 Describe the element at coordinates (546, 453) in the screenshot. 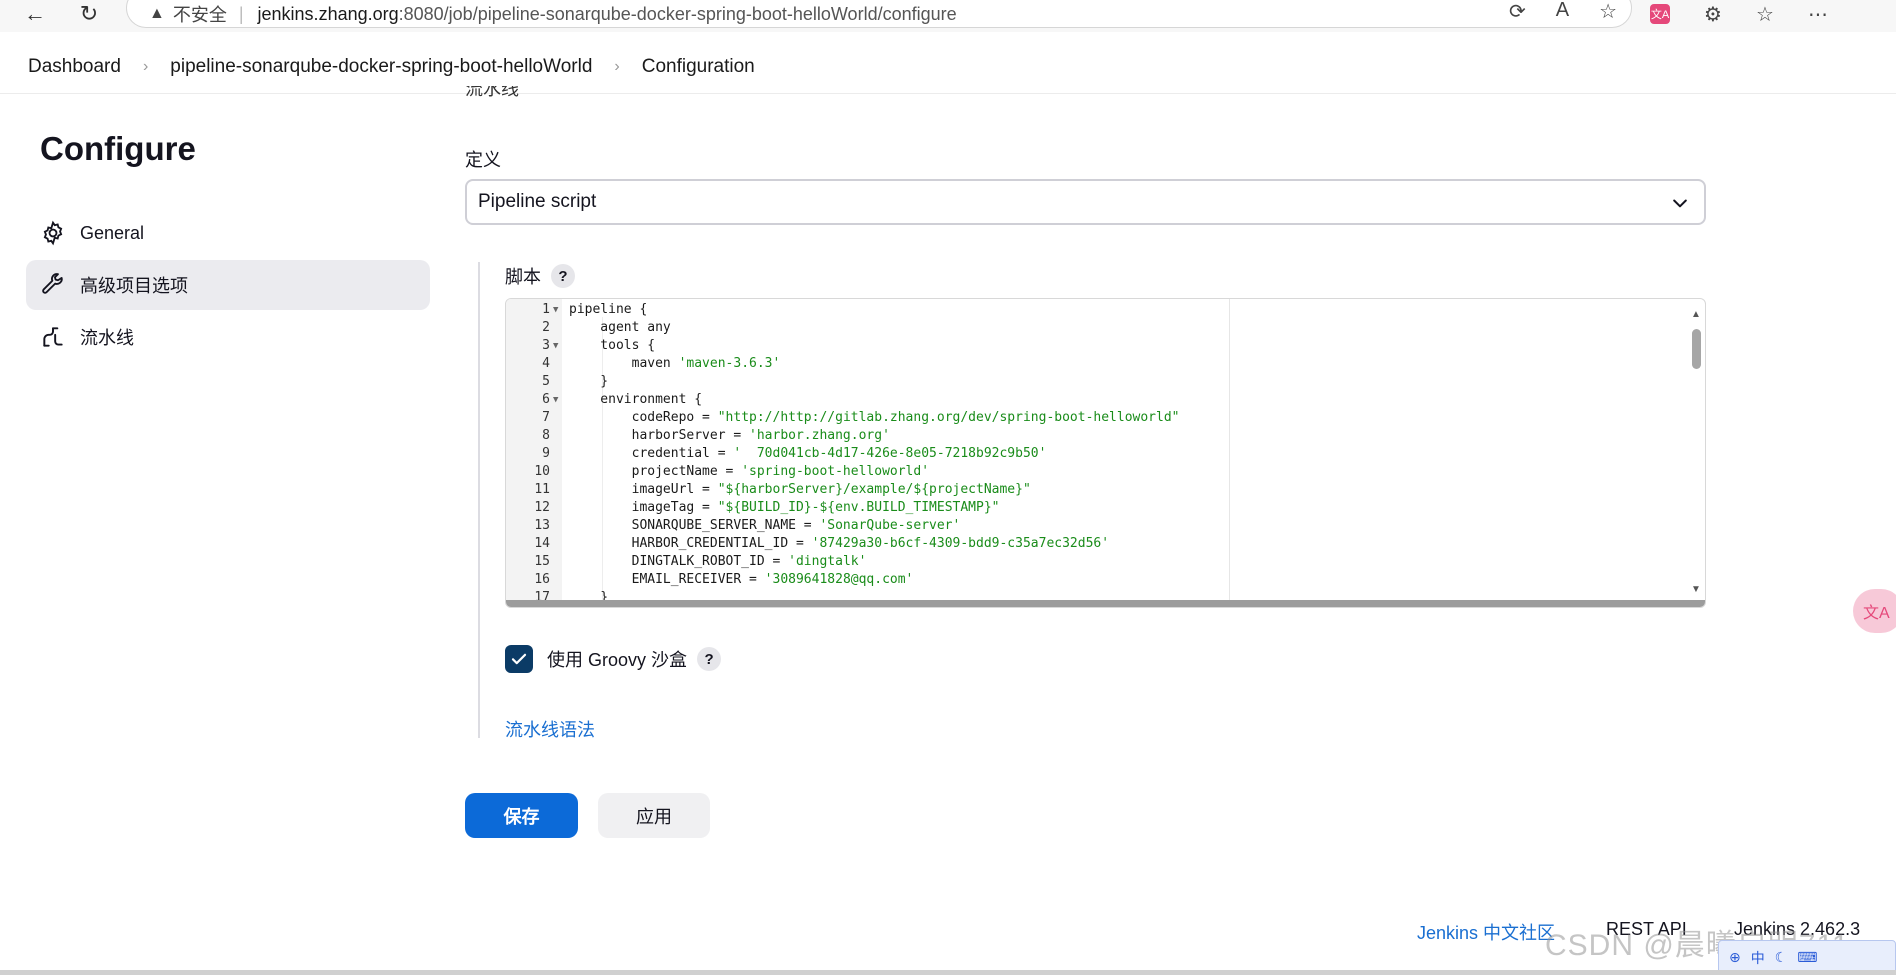

I see `line-number: 9` at that location.